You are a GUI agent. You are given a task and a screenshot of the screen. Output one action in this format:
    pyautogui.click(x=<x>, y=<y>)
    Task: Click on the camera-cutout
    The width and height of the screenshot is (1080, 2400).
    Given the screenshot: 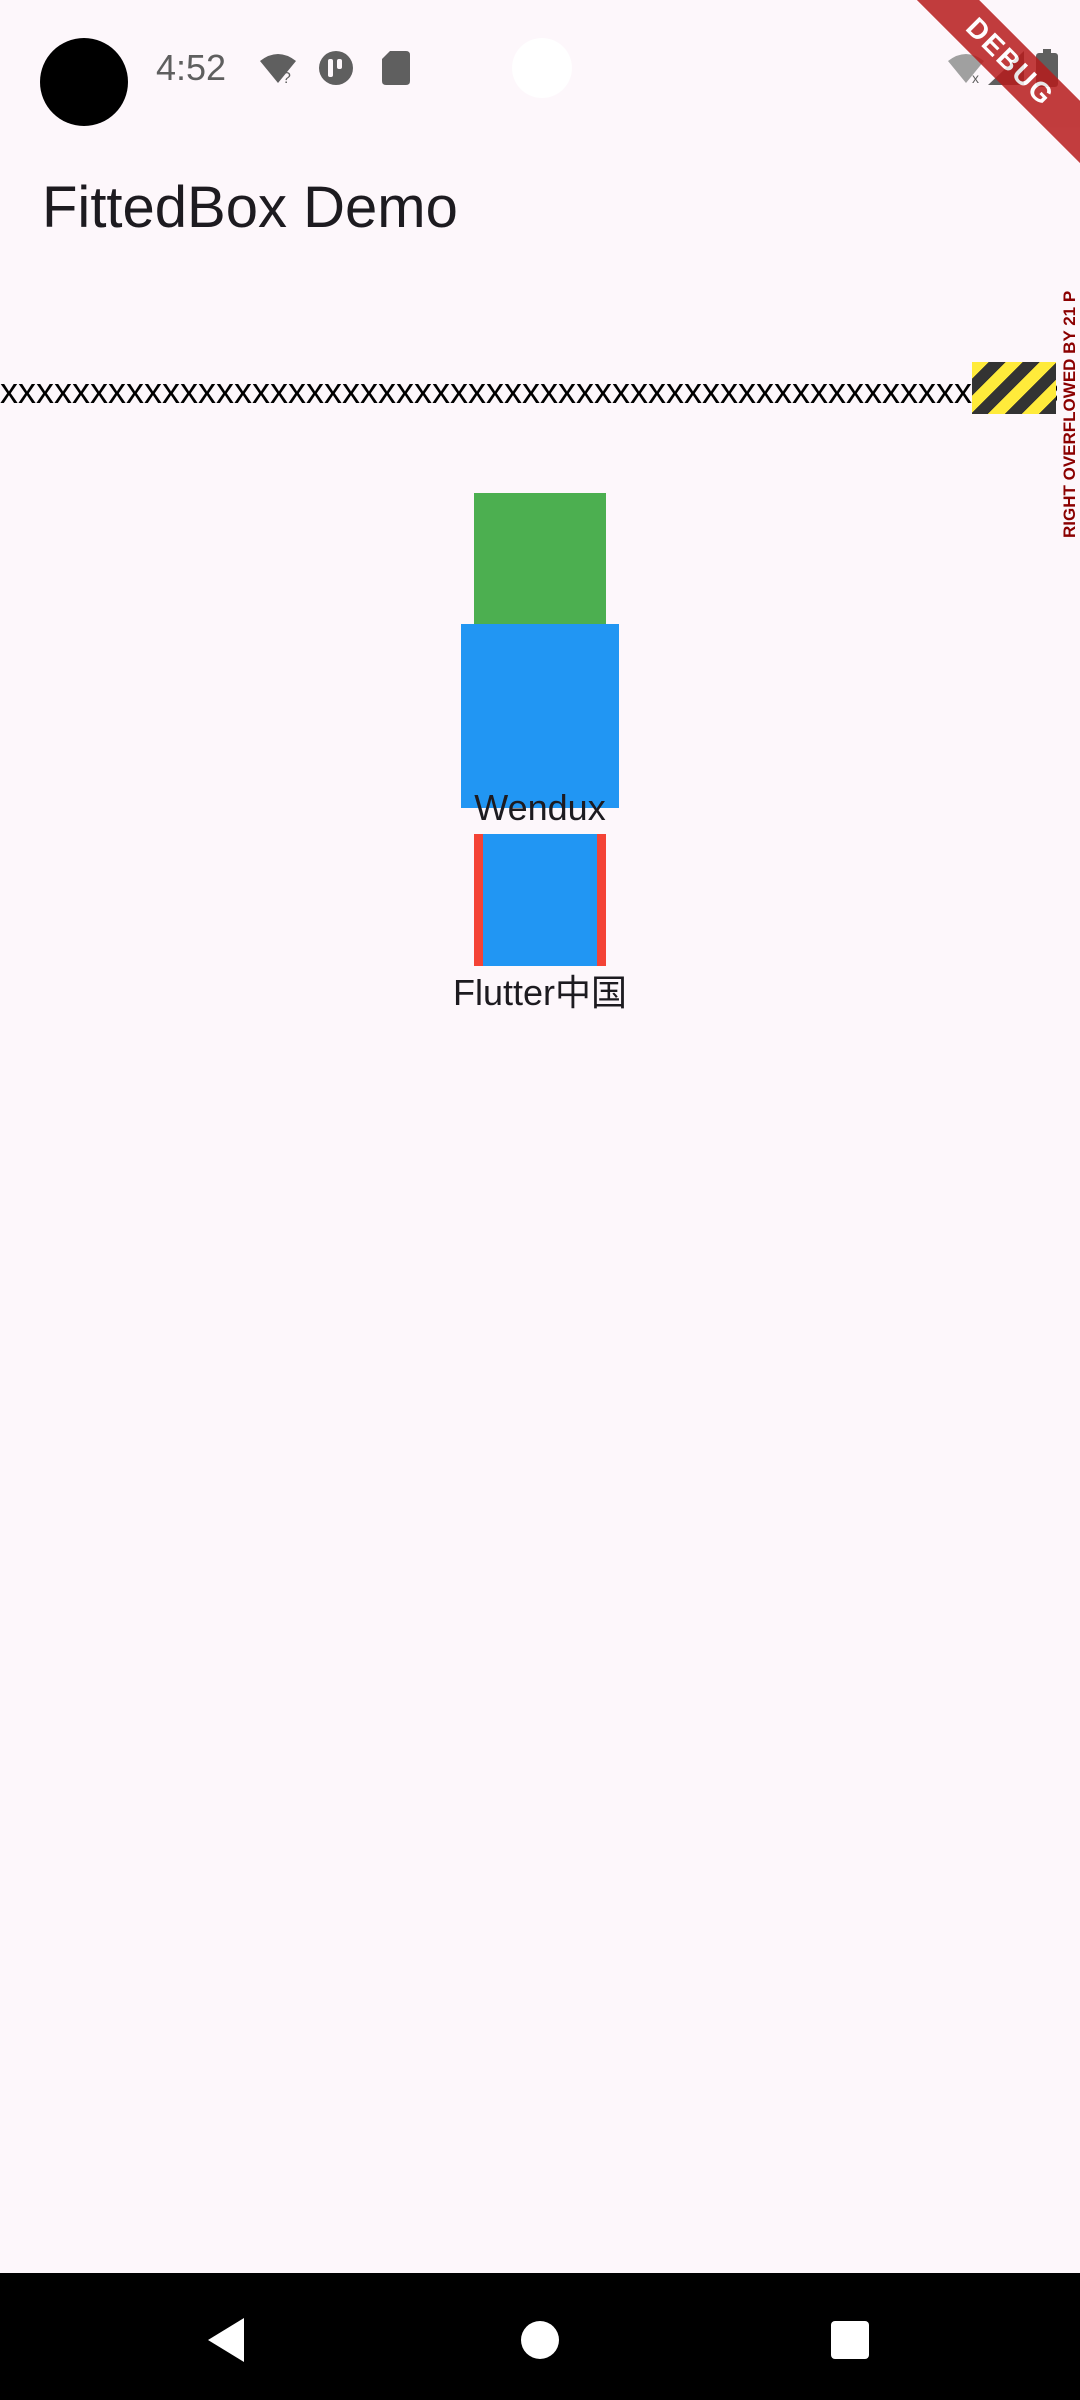 What is the action you would take?
    pyautogui.click(x=84, y=82)
    